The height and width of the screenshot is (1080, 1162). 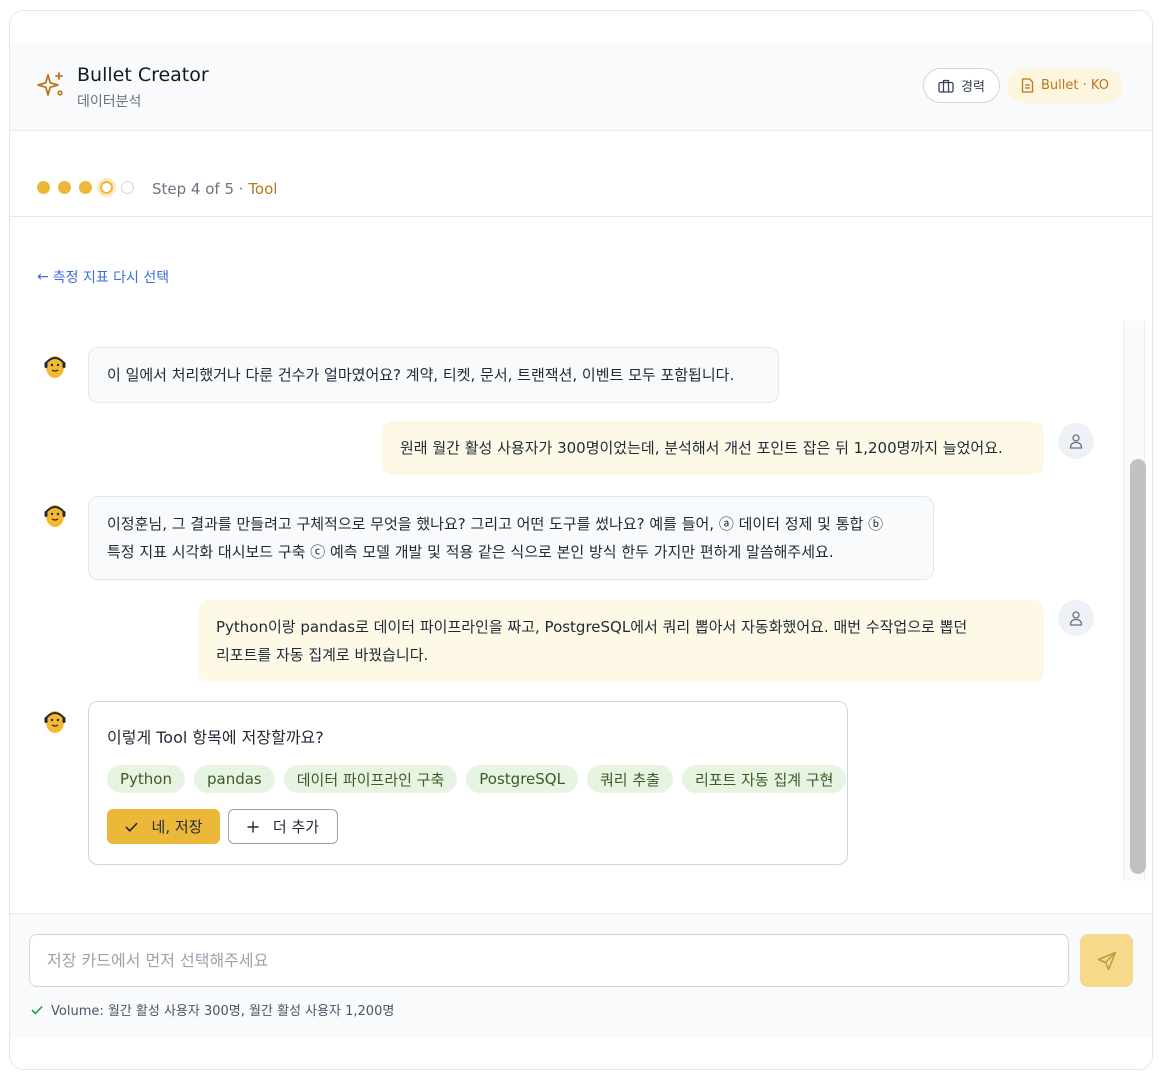 What do you see at coordinates (581, 87) in the screenshot?
I see `header: Bullet Creator 데이터분석 경력 Bullet · KO` at bounding box center [581, 87].